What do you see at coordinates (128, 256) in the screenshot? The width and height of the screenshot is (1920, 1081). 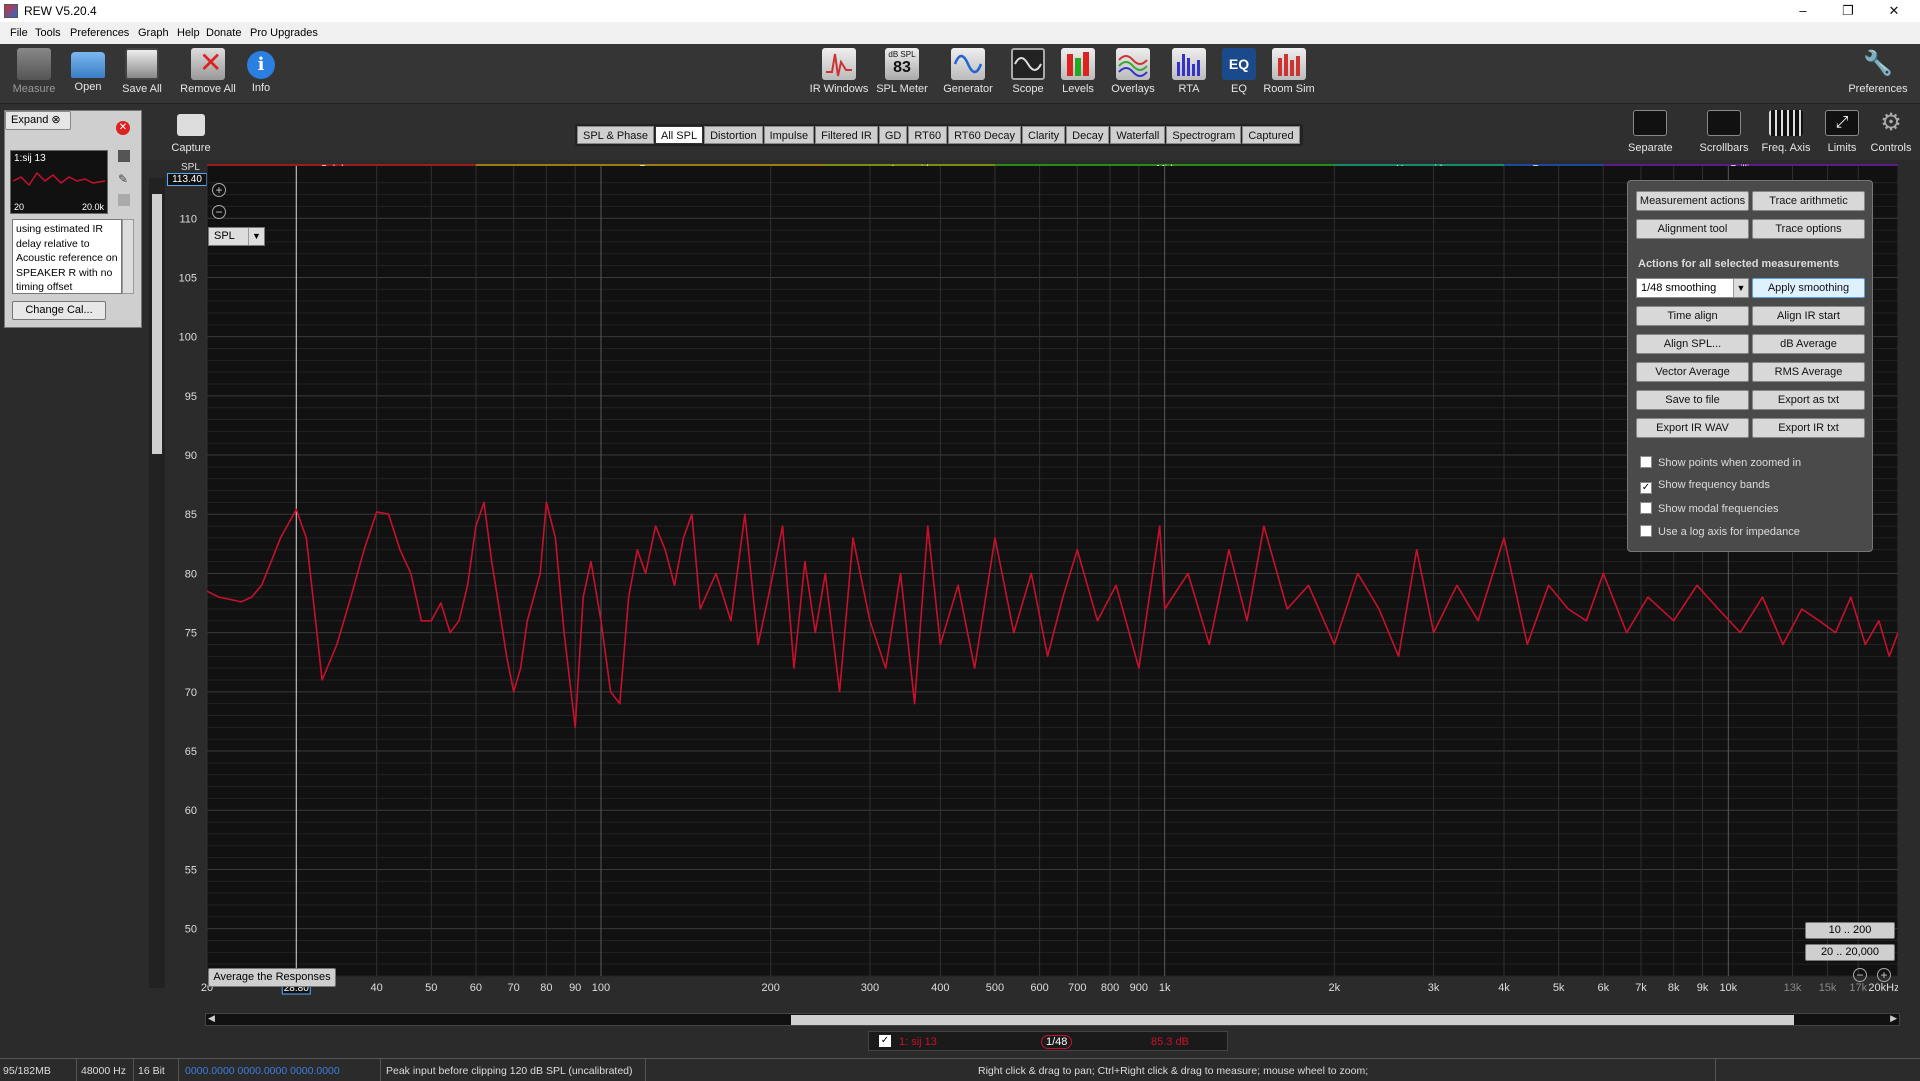 I see `notes-scrollbar` at bounding box center [128, 256].